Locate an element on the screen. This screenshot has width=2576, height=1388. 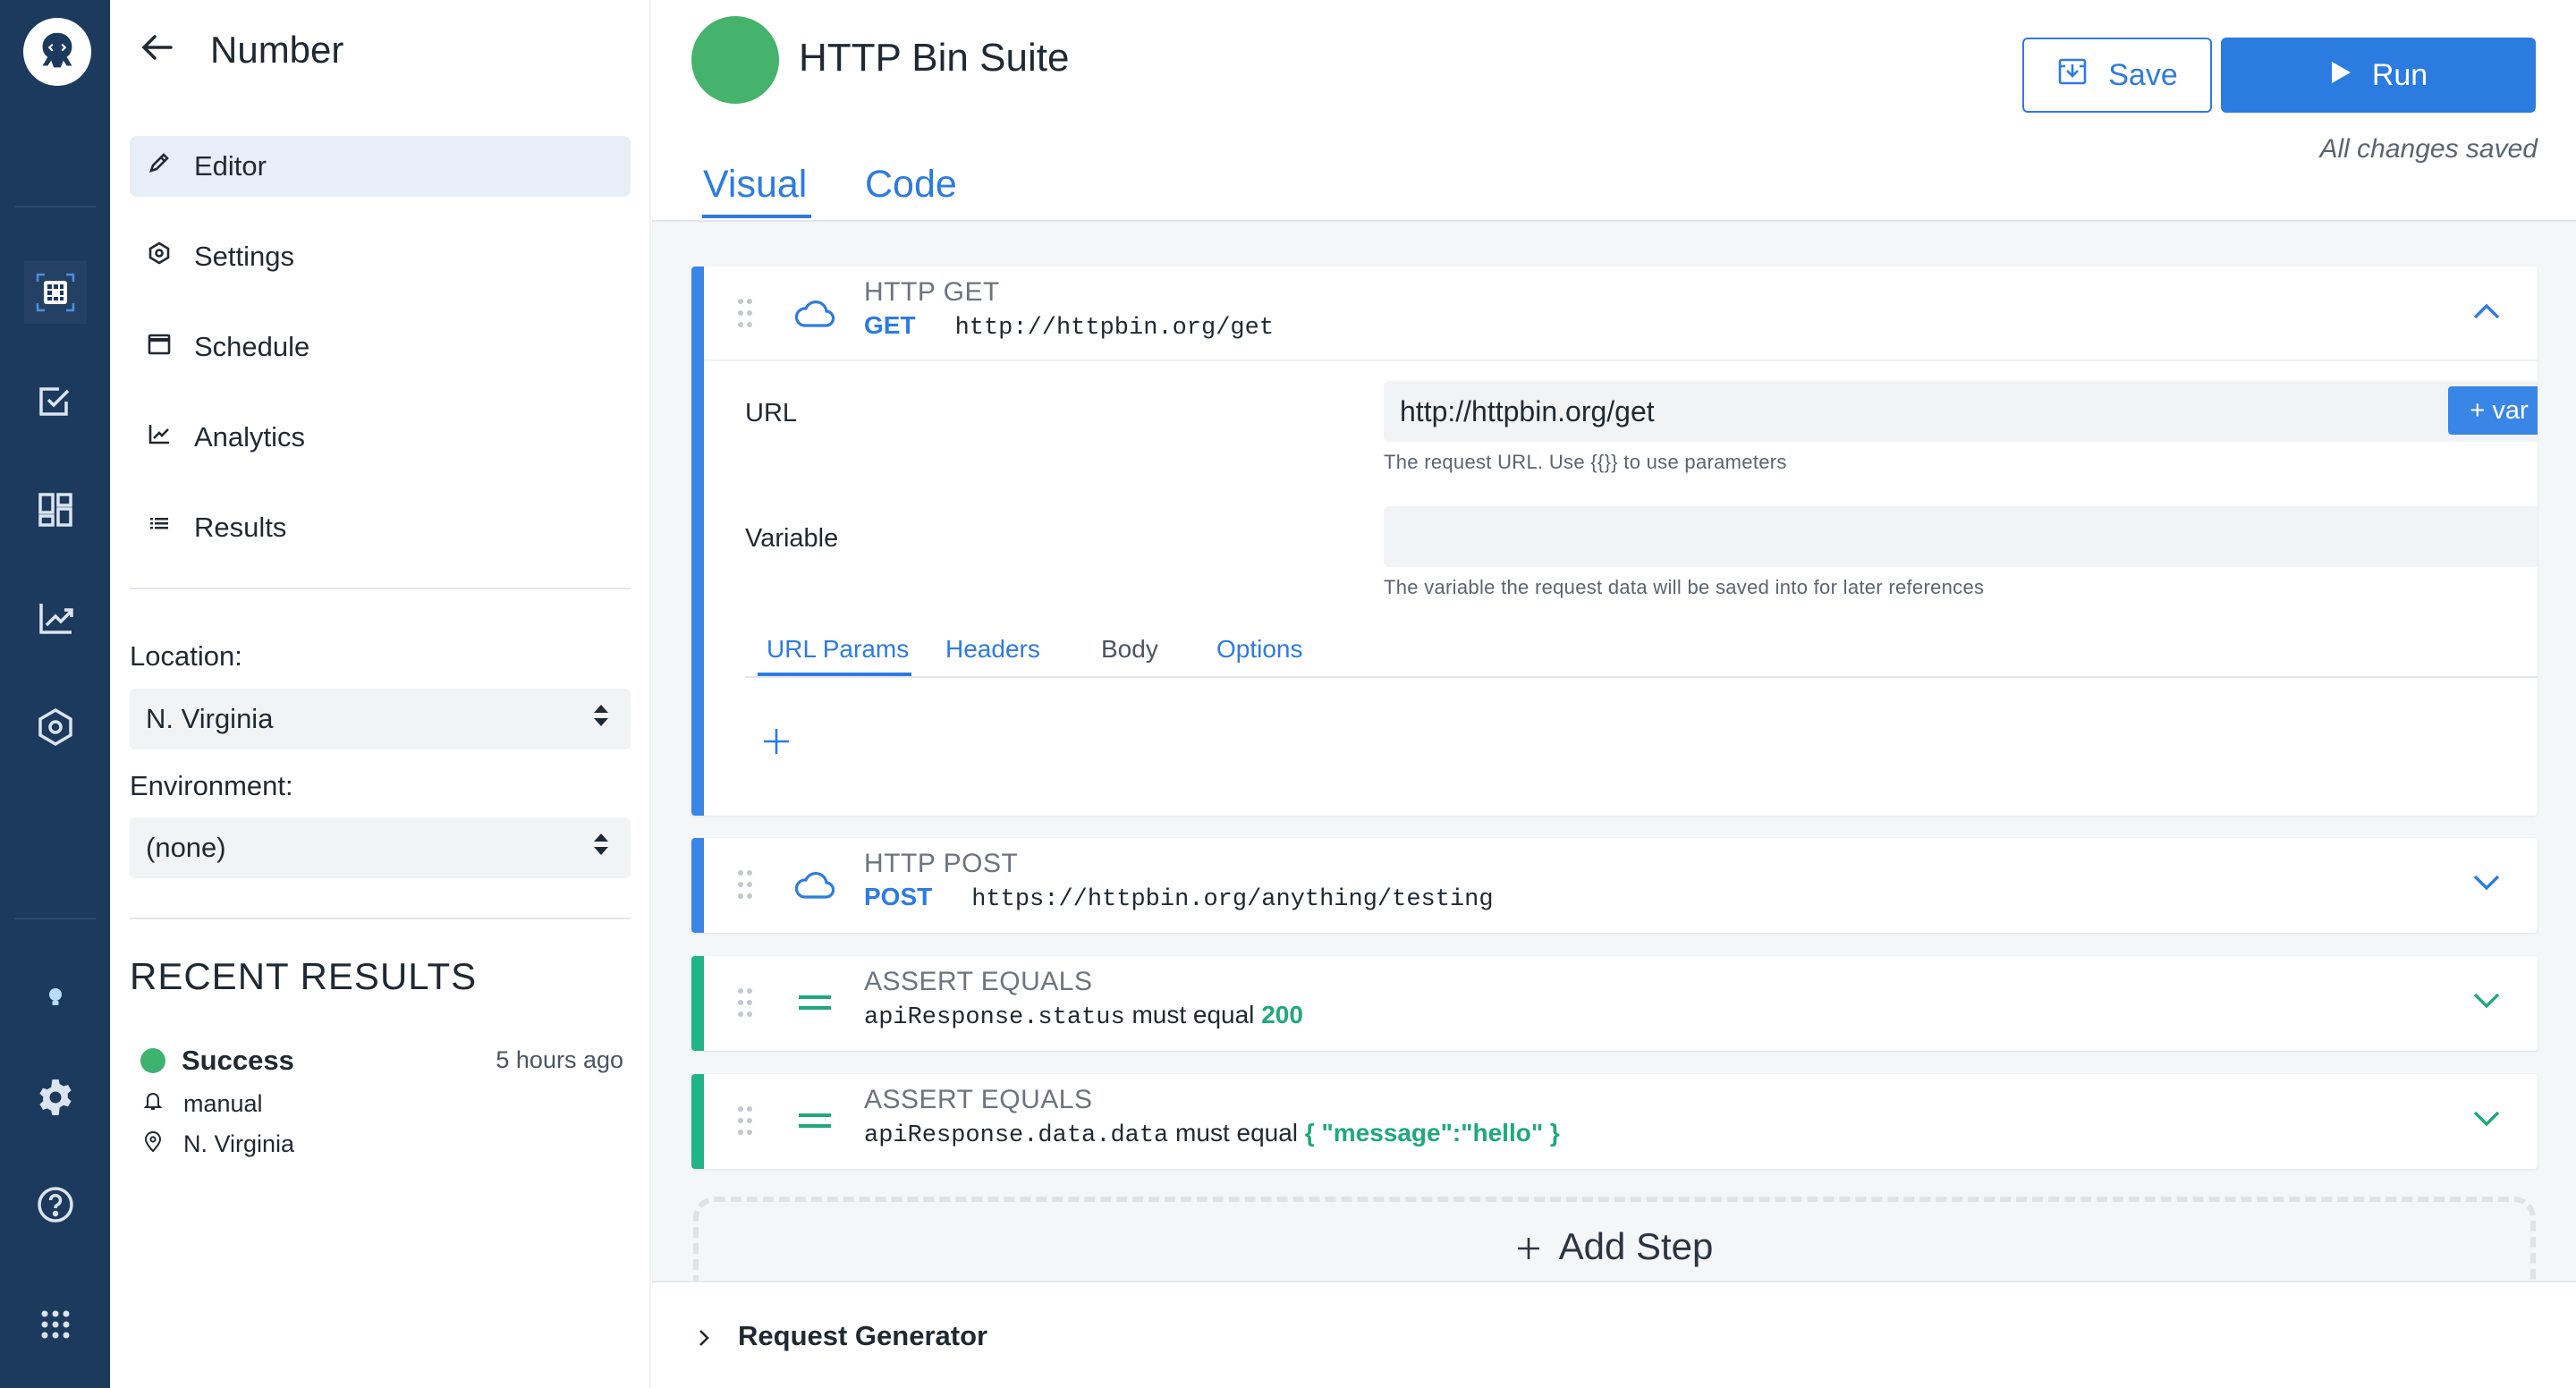
location-value: N. Virginia is located at coordinates (210, 719).